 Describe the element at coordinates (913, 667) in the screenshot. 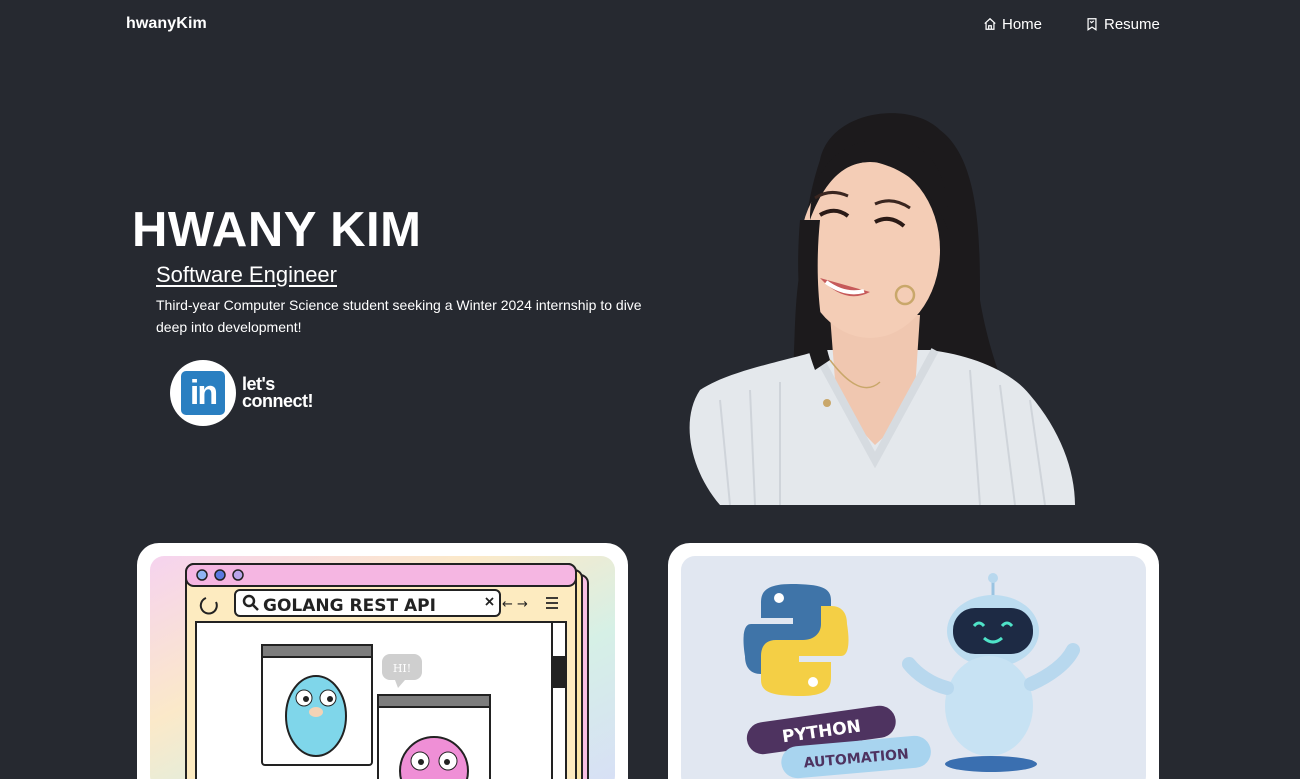

I see `python-project-image: PYTHON AUTOMATION` at that location.